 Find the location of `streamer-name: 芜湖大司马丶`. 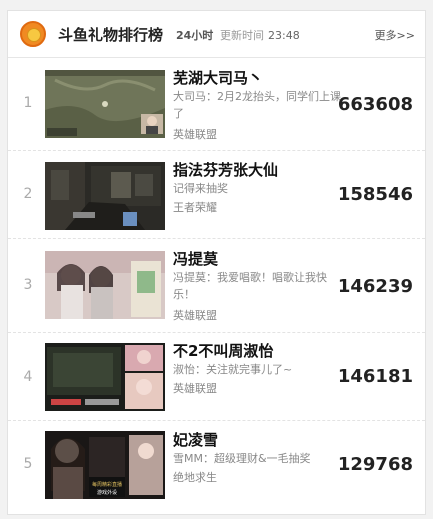

streamer-name: 芜湖大司马丶 is located at coordinates (218, 77).